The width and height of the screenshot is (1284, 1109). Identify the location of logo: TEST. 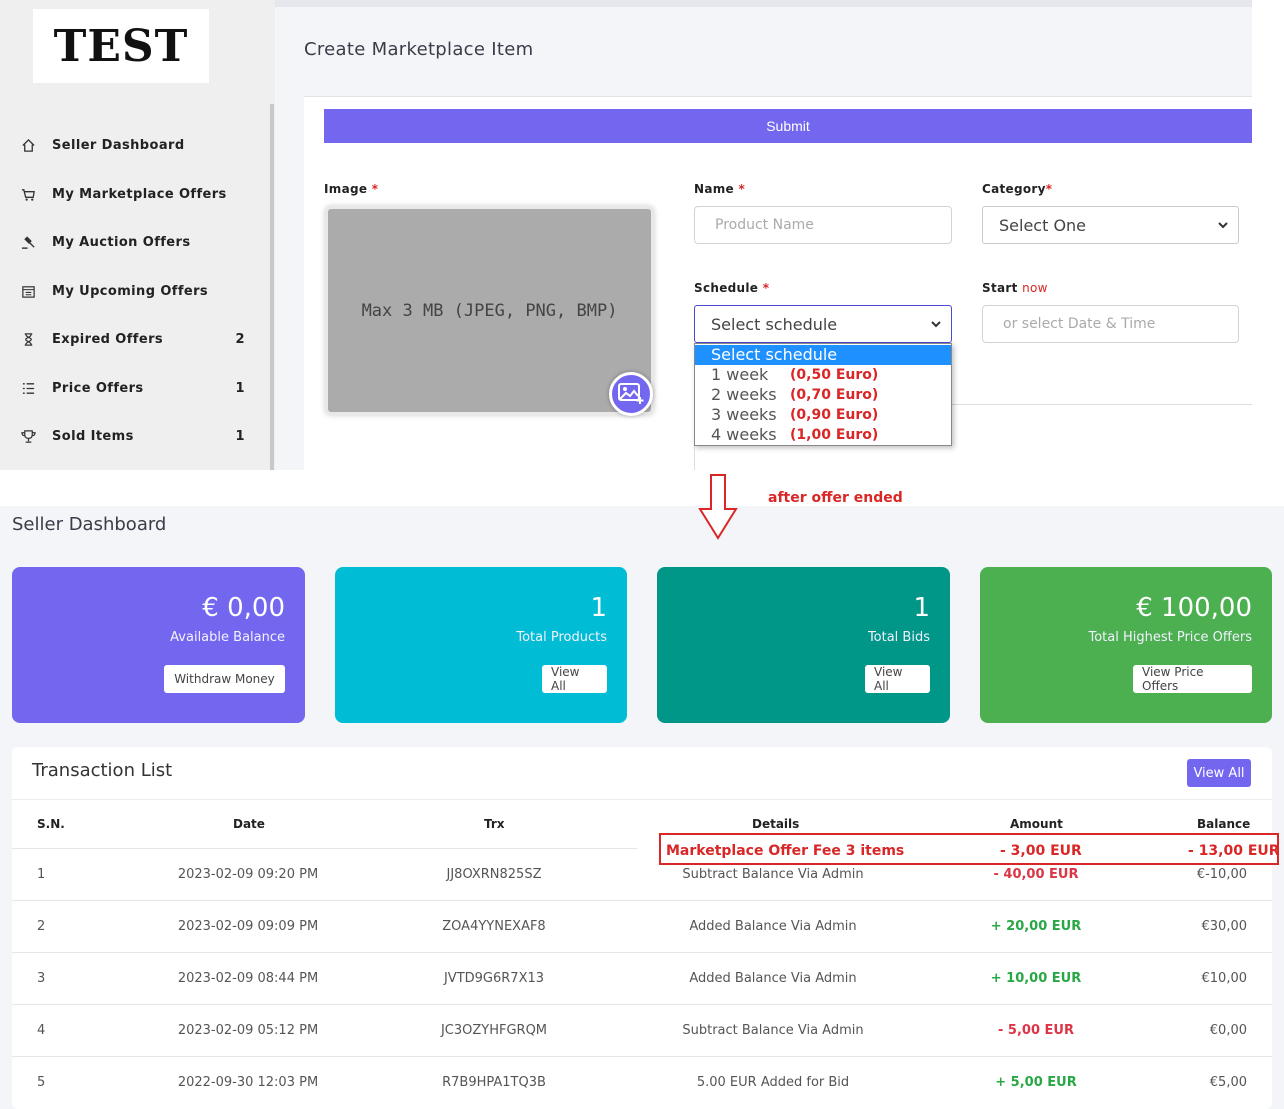
(121, 46).